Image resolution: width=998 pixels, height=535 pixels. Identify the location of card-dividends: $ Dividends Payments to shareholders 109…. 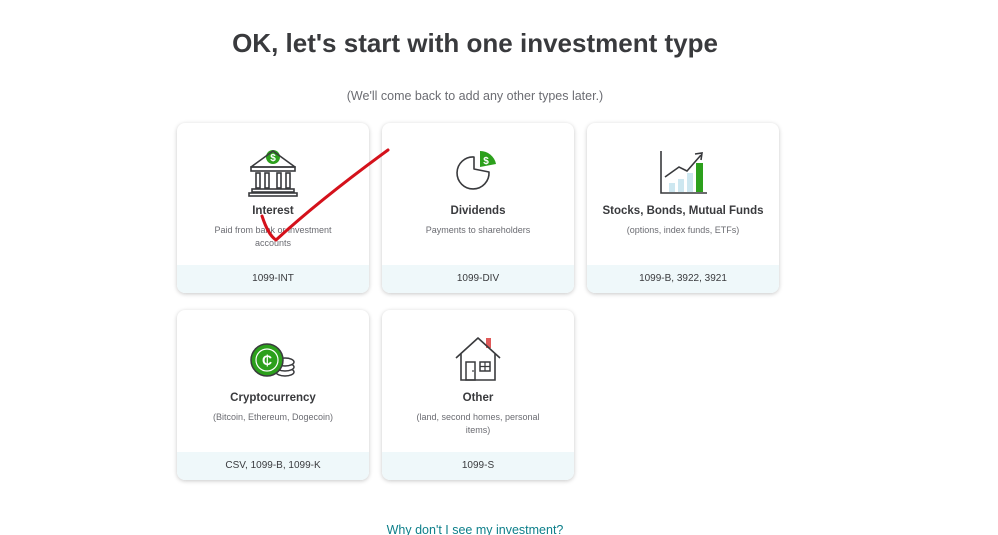
(478, 208).